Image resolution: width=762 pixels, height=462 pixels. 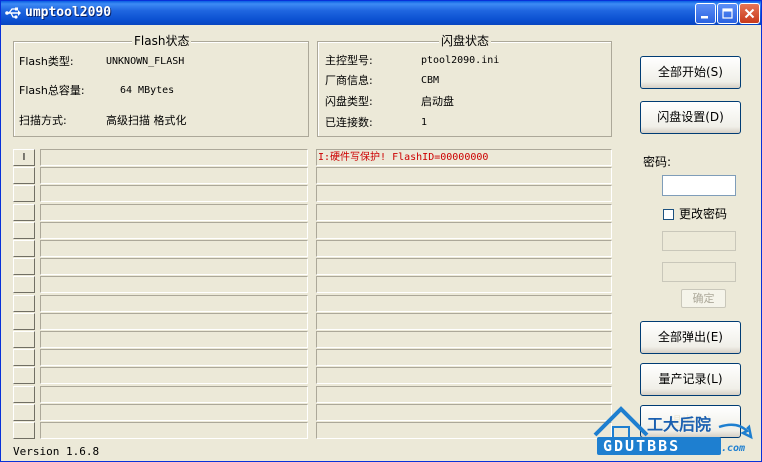 I want to click on port-2-progress-cell, so click(x=174, y=175).